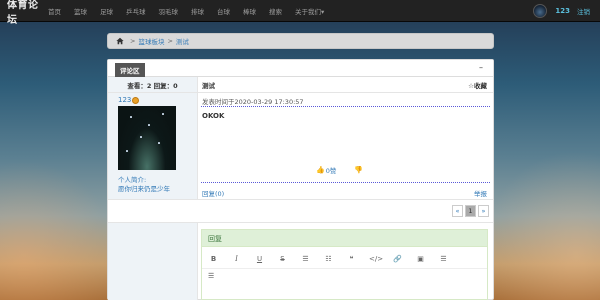  I want to click on pagination: « 1 », so click(469, 211).